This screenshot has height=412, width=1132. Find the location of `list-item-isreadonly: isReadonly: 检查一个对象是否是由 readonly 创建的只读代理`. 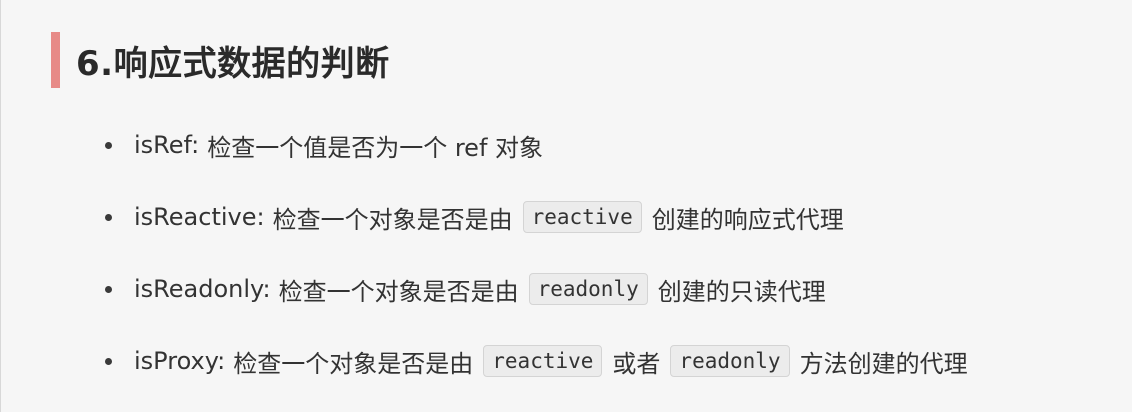

list-item-isreadonly: isReadonly: 检查一个对象是否是由 readonly 创建的只读代理 is located at coordinates (536, 289).